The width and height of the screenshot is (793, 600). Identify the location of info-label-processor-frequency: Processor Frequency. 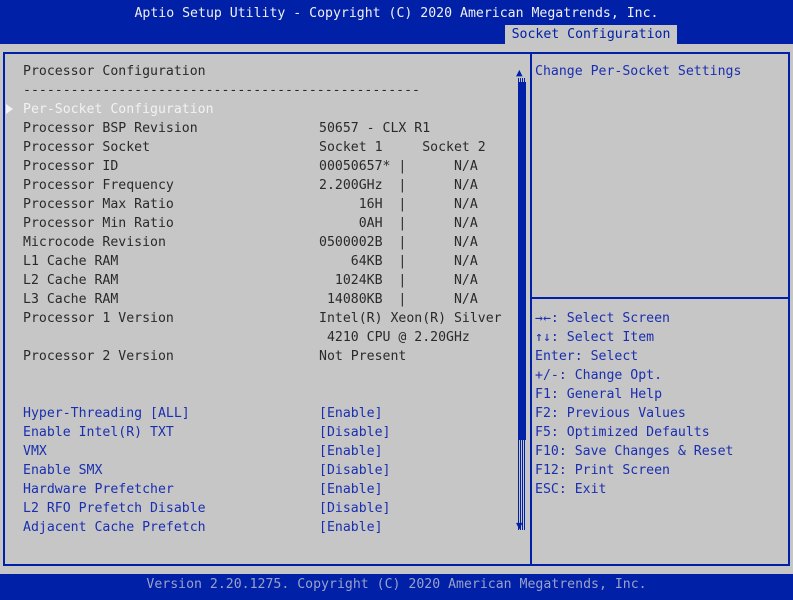
(98, 185).